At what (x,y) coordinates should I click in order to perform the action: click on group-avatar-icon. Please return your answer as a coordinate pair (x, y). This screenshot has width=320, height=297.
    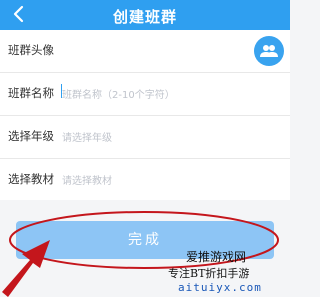
    Looking at the image, I should click on (269, 51).